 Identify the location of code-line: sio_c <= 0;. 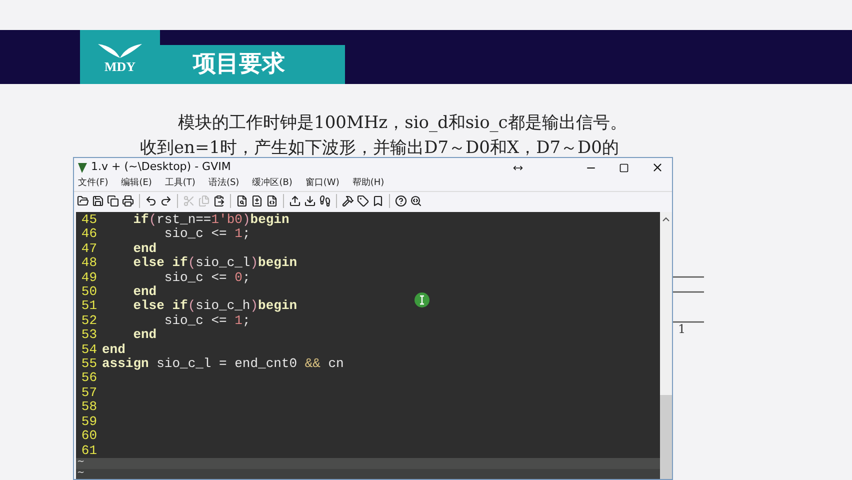
(206, 278).